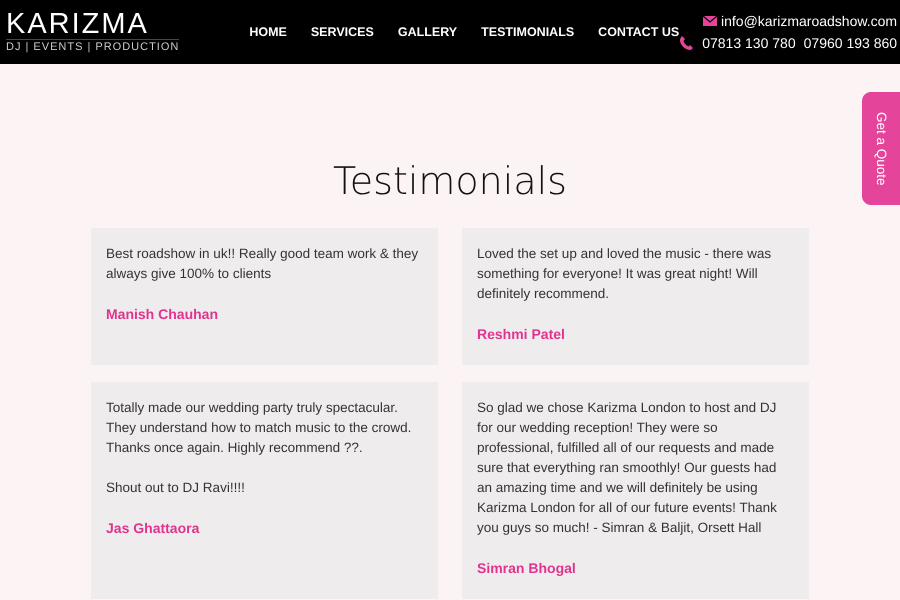  Describe the element at coordinates (342, 32) in the screenshot. I see `nav-link: SERVICES` at that location.